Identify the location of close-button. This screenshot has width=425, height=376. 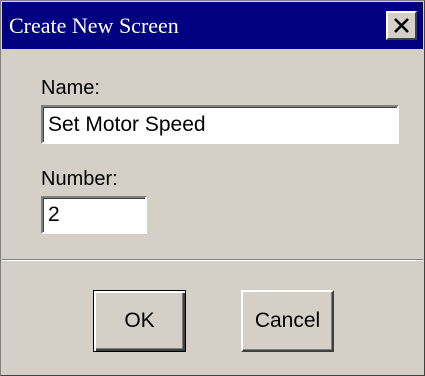
(401, 25).